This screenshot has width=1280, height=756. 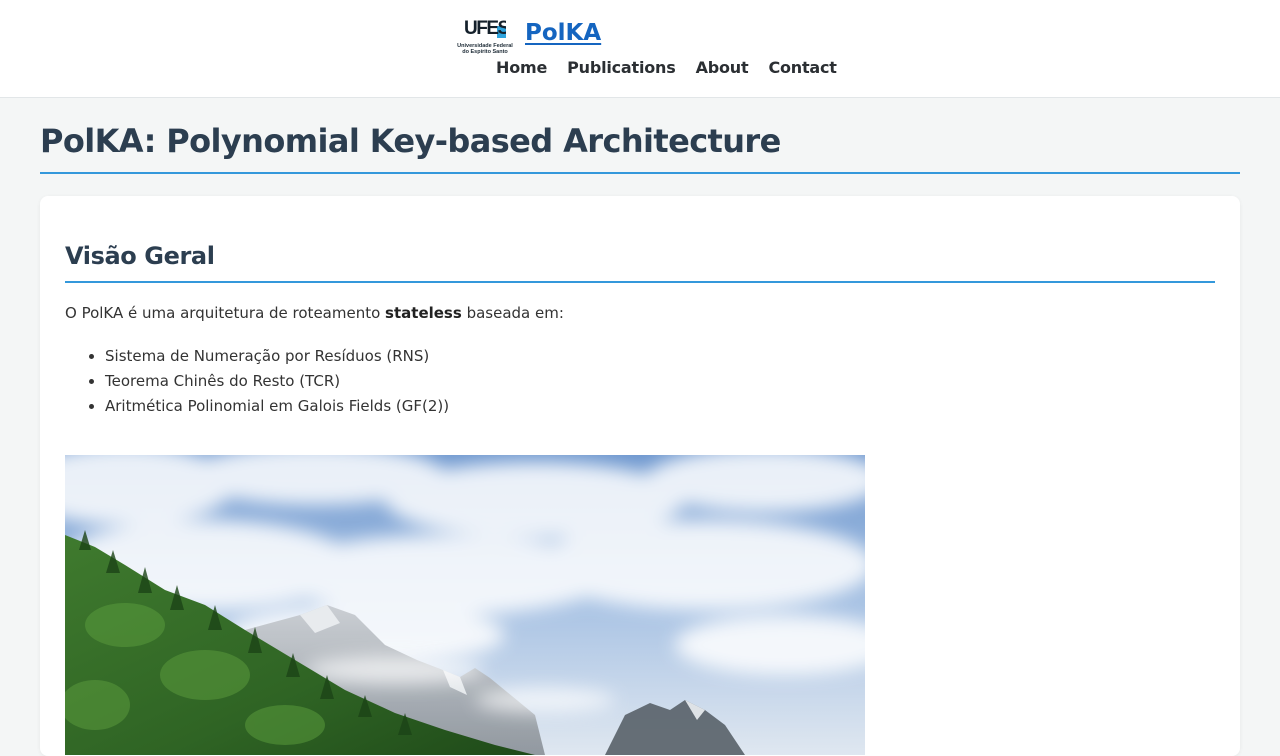 I want to click on main-nav: Home Publications About Contact, so click(x=666, y=67).